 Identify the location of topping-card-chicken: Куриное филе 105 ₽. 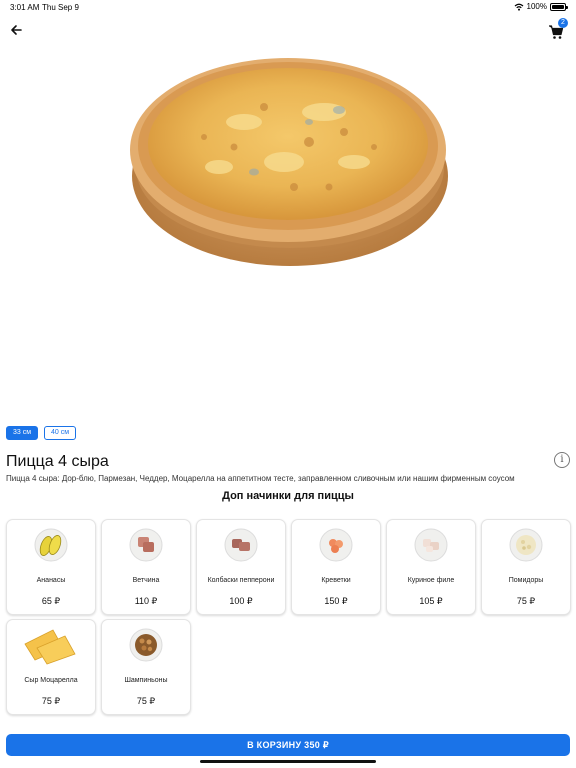
(431, 567).